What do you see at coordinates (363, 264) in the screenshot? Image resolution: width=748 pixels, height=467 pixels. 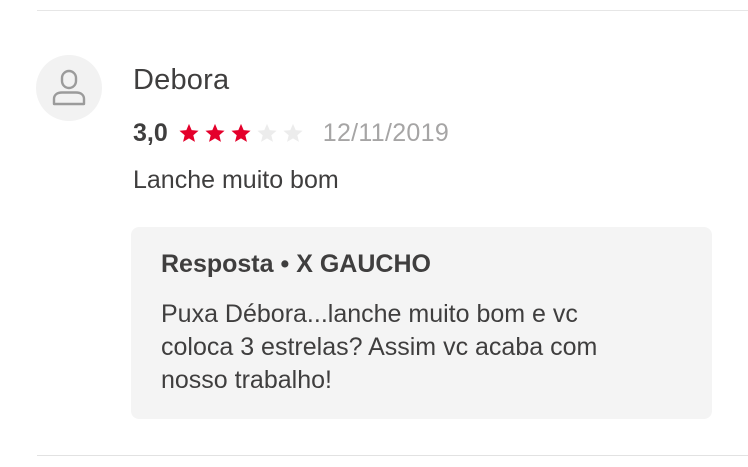 I see `reply-author: X GAUCHO` at bounding box center [363, 264].